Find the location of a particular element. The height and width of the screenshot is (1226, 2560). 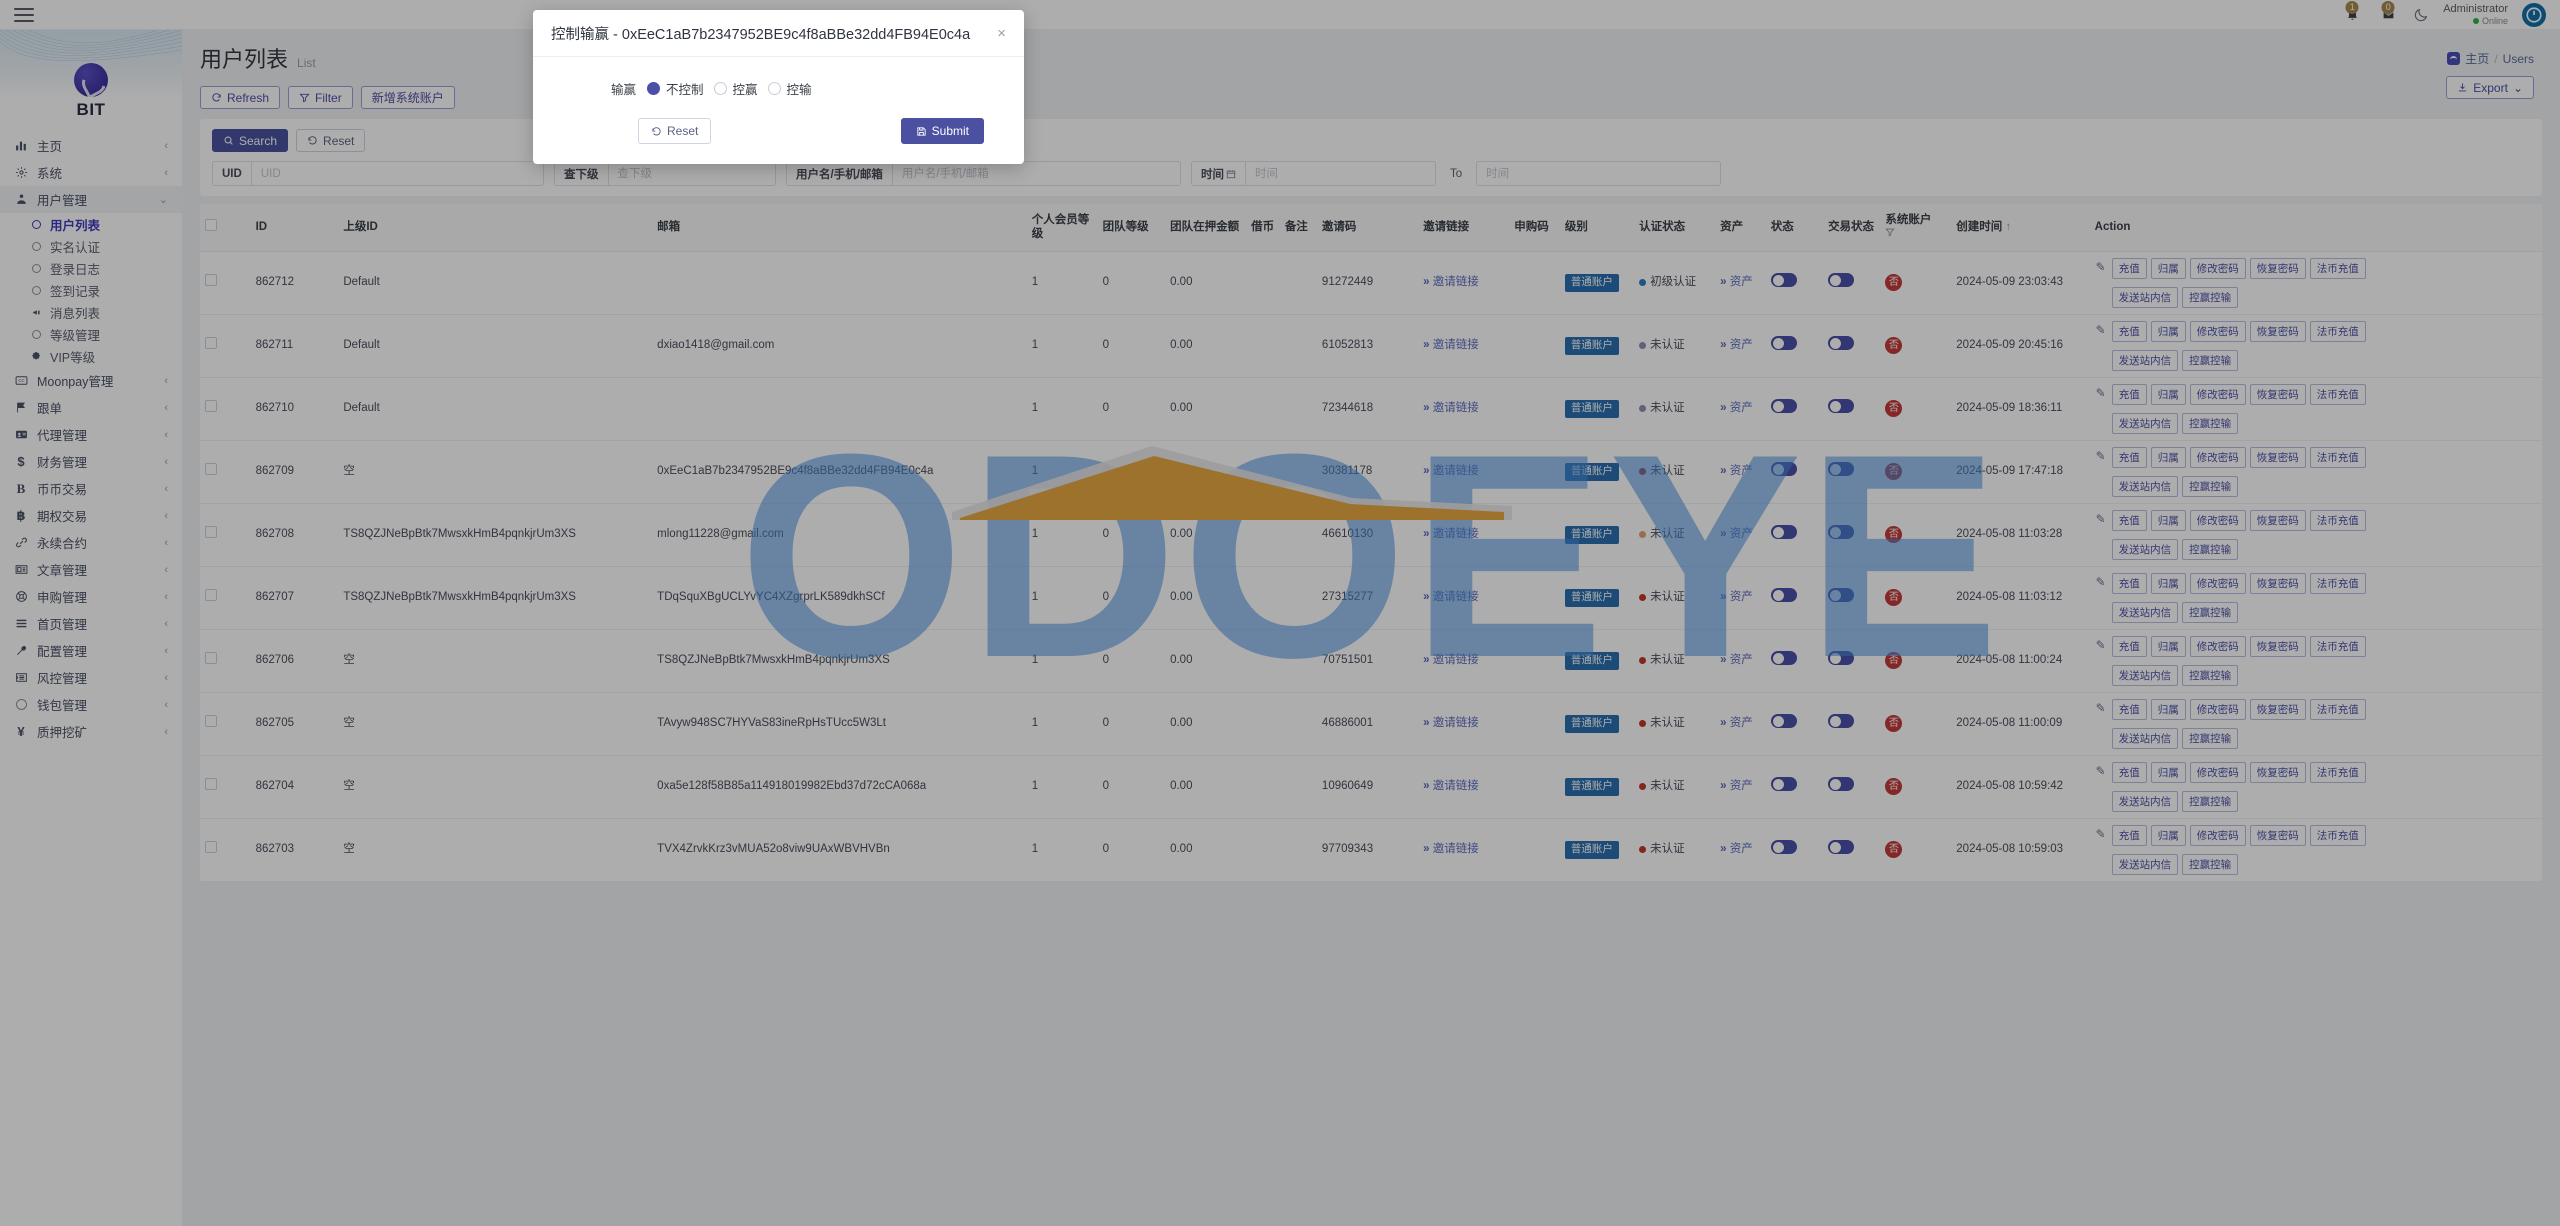

modal-reset-button: Reset is located at coordinates (675, 131).